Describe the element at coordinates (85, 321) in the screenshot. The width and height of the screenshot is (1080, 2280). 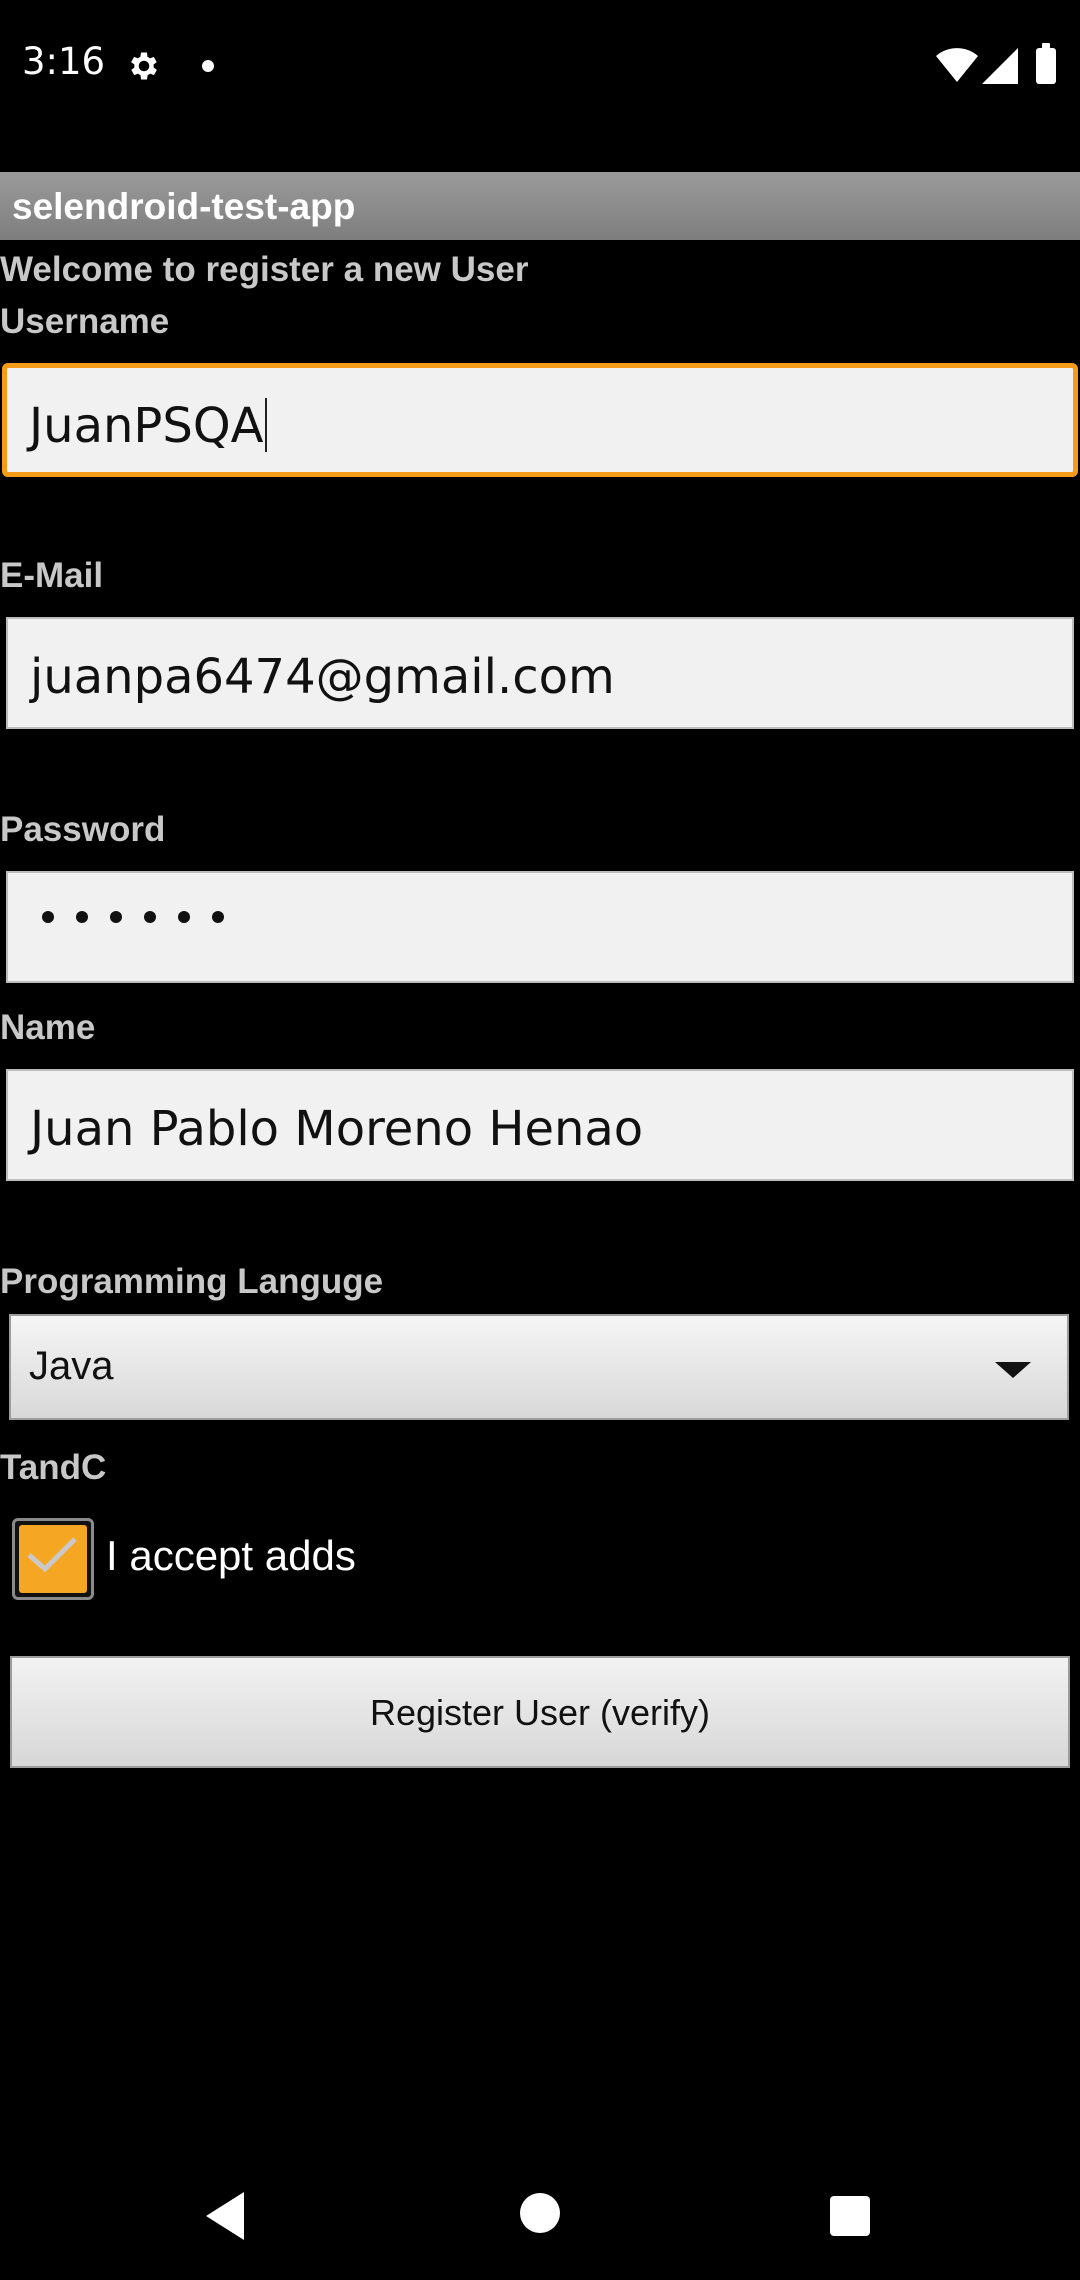
I see `username-label: Username` at that location.